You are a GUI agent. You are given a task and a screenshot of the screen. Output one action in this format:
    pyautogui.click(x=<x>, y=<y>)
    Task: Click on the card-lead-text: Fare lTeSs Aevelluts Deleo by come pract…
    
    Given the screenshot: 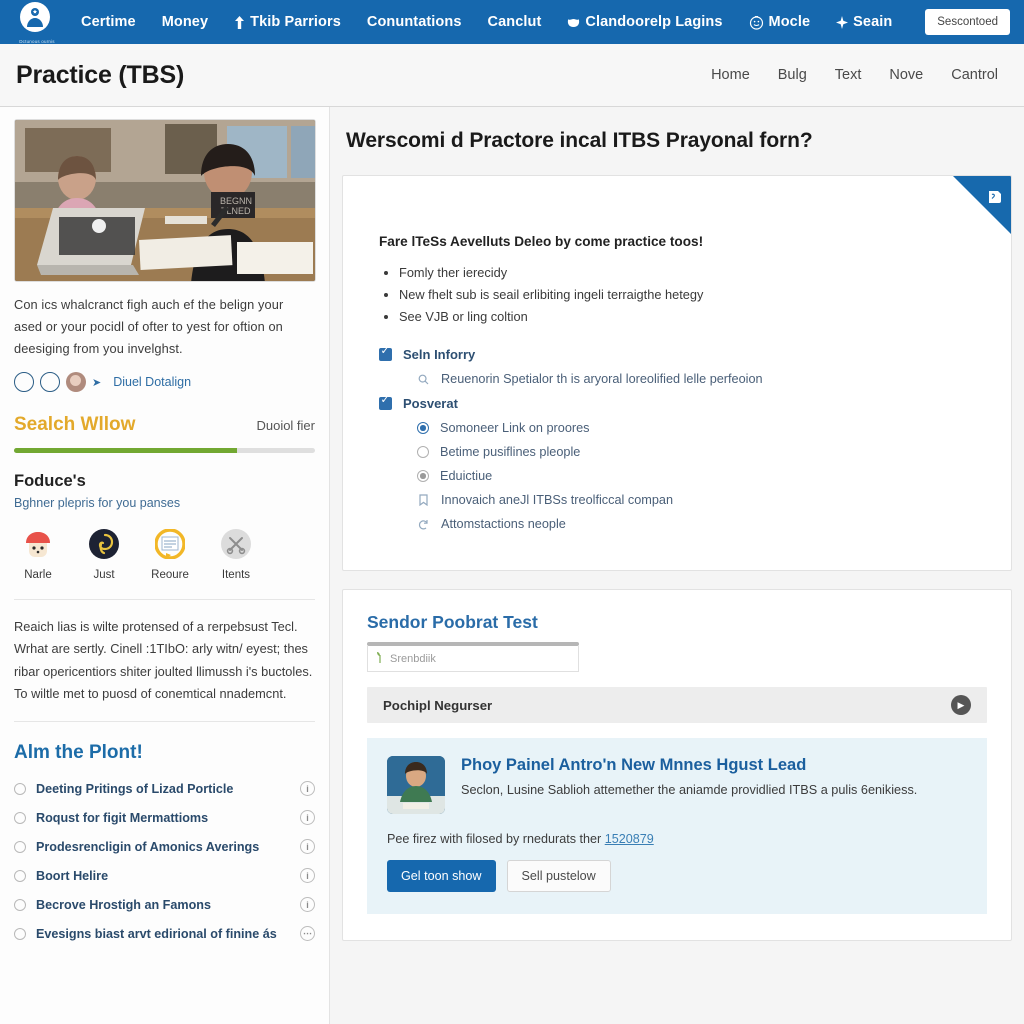 What is the action you would take?
    pyautogui.click(x=541, y=241)
    